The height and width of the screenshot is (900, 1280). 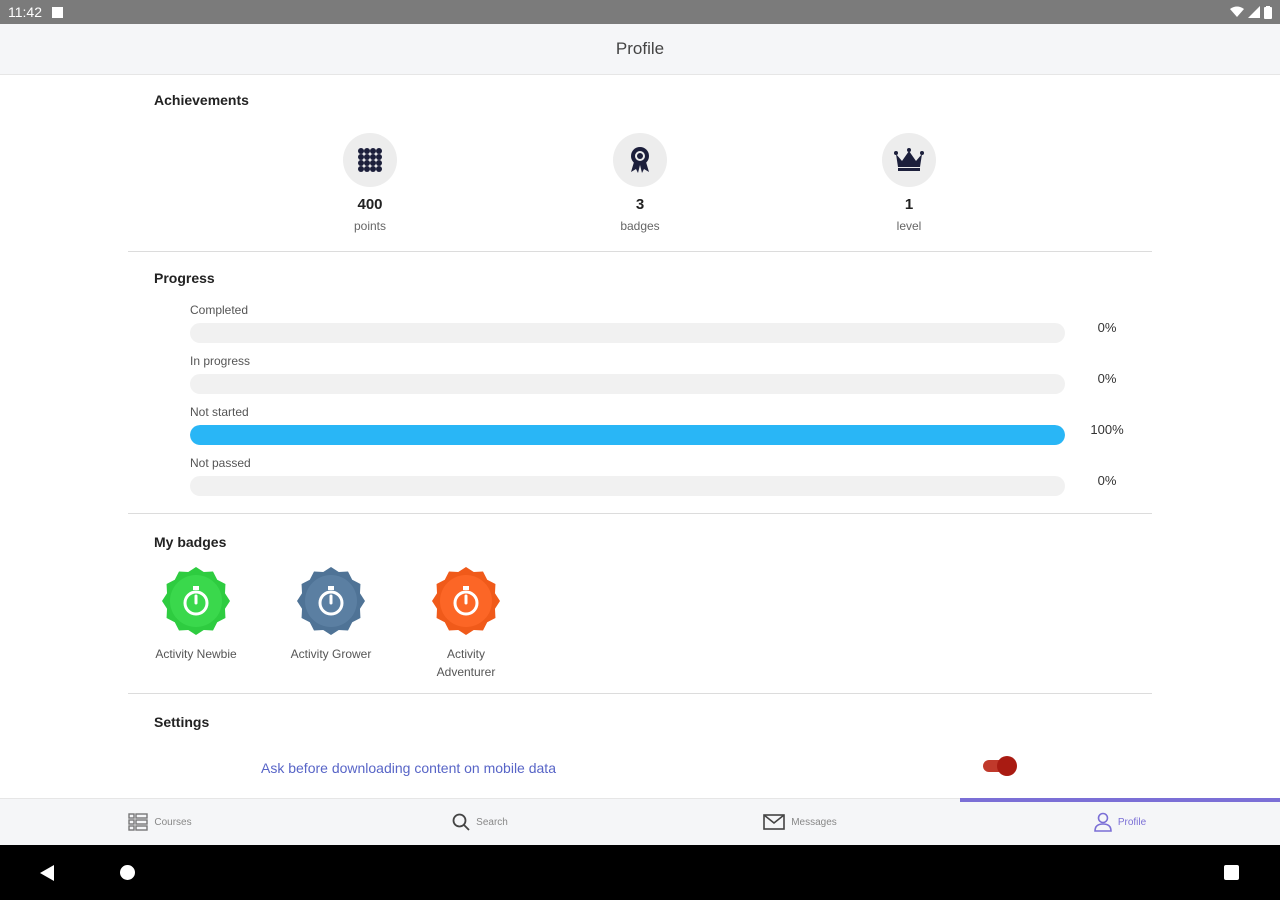 I want to click on badge-label: Activity Adventurer, so click(x=466, y=663).